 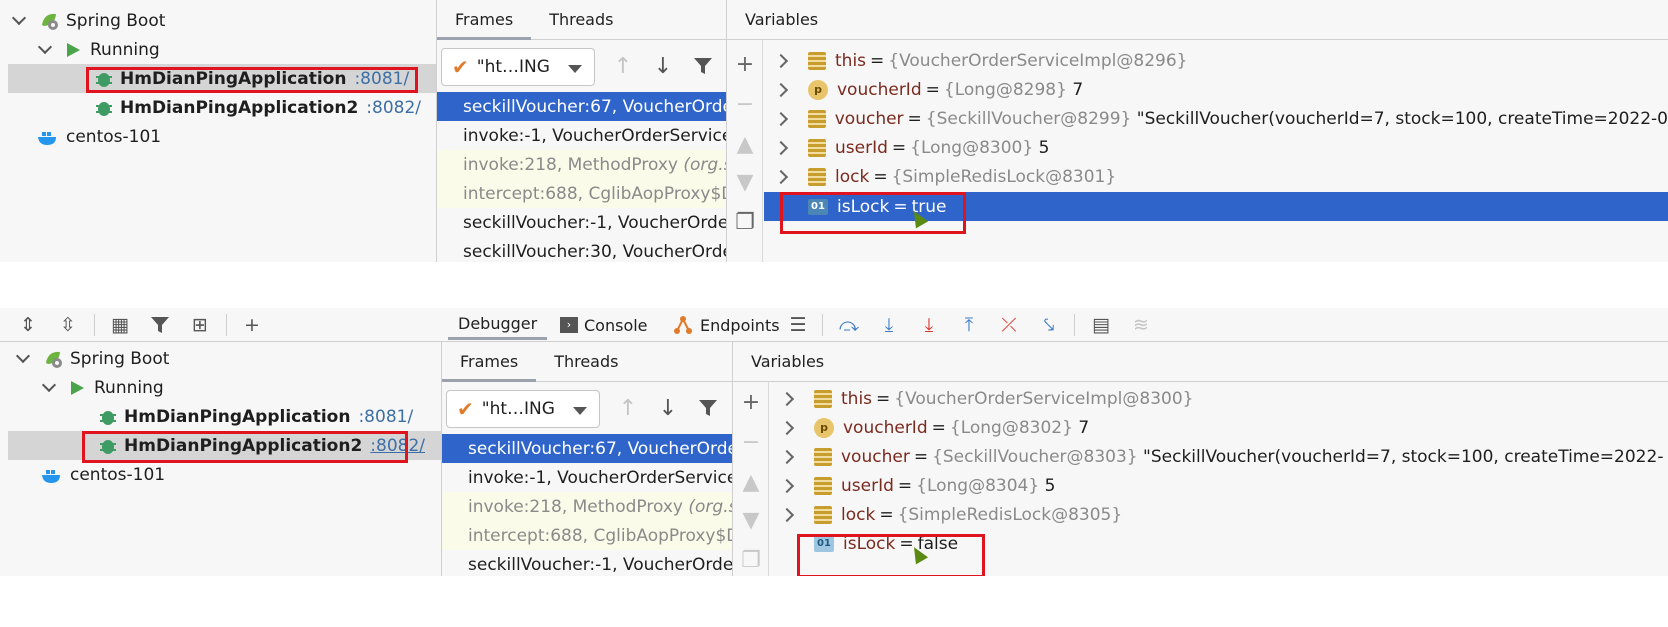 What do you see at coordinates (1219, 543) in the screenshot?
I see `variable-row-islock: 01 isLock = false` at bounding box center [1219, 543].